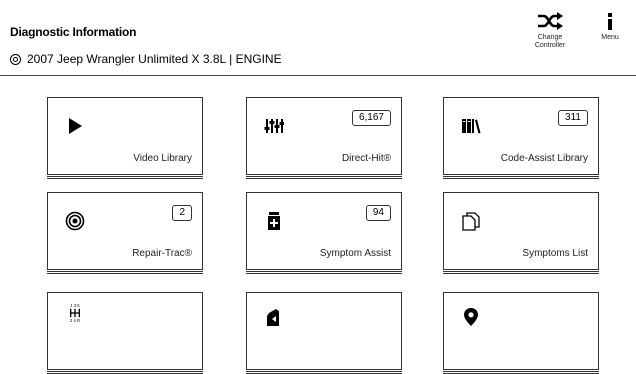 The image size is (636, 374). Describe the element at coordinates (521, 333) in the screenshot. I see `tile-component-locator` at that location.